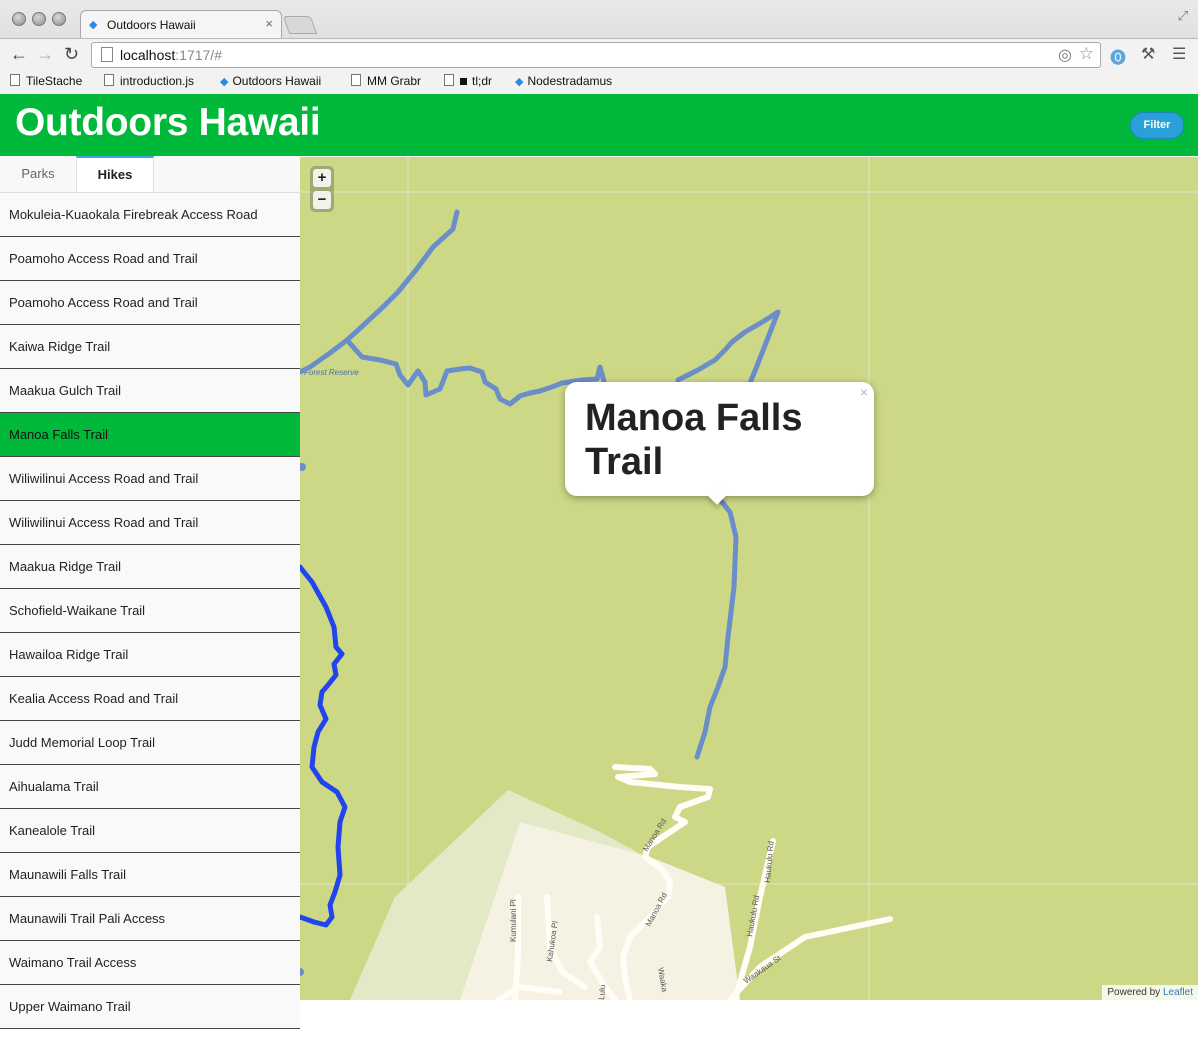 The image size is (1198, 1054). What do you see at coordinates (150, 831) in the screenshot?
I see `hike-list-item: Kanealole Trail` at bounding box center [150, 831].